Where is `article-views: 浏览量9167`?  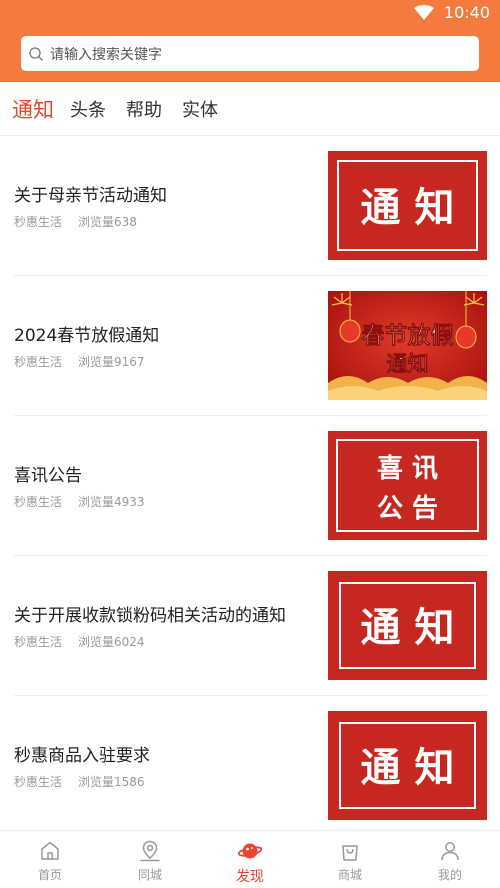 article-views: 浏览量9167 is located at coordinates (111, 362).